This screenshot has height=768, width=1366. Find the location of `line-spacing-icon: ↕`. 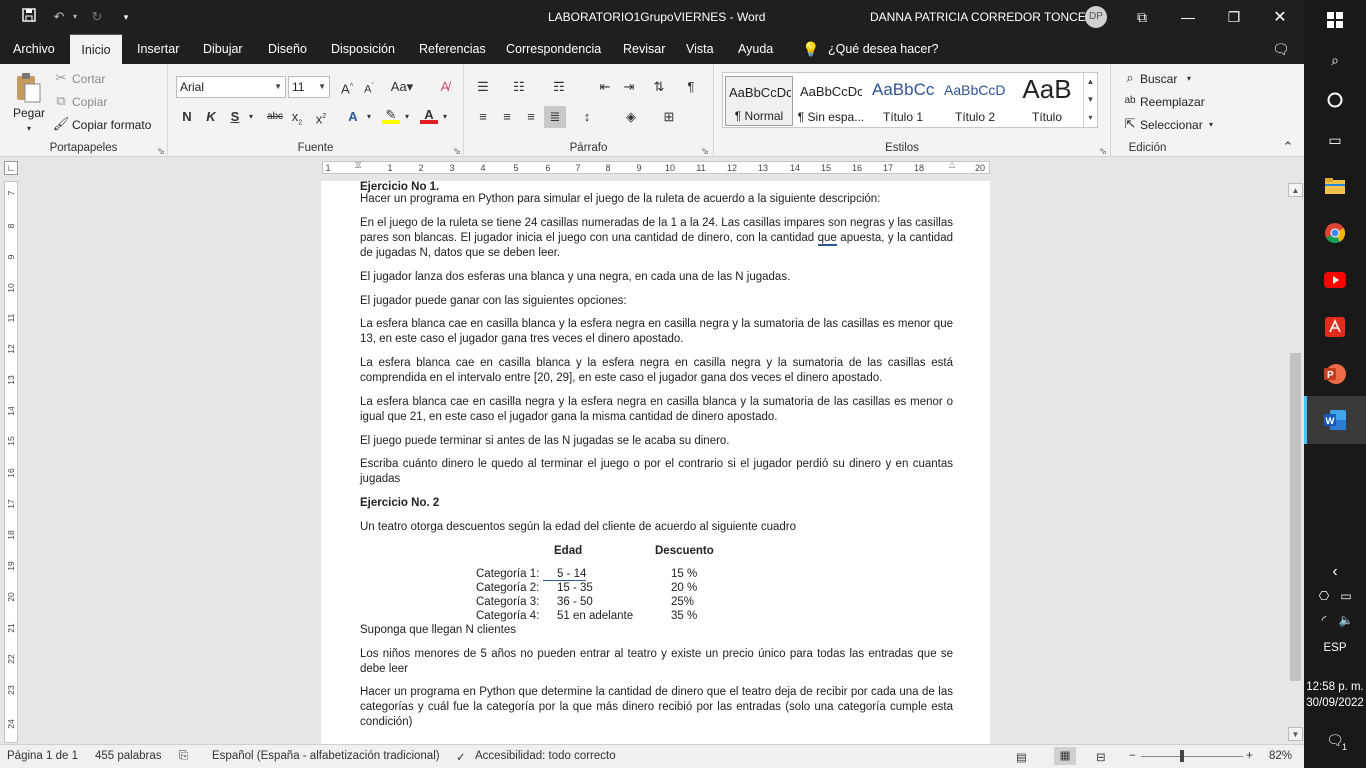

line-spacing-icon: ↕ is located at coordinates (587, 117).